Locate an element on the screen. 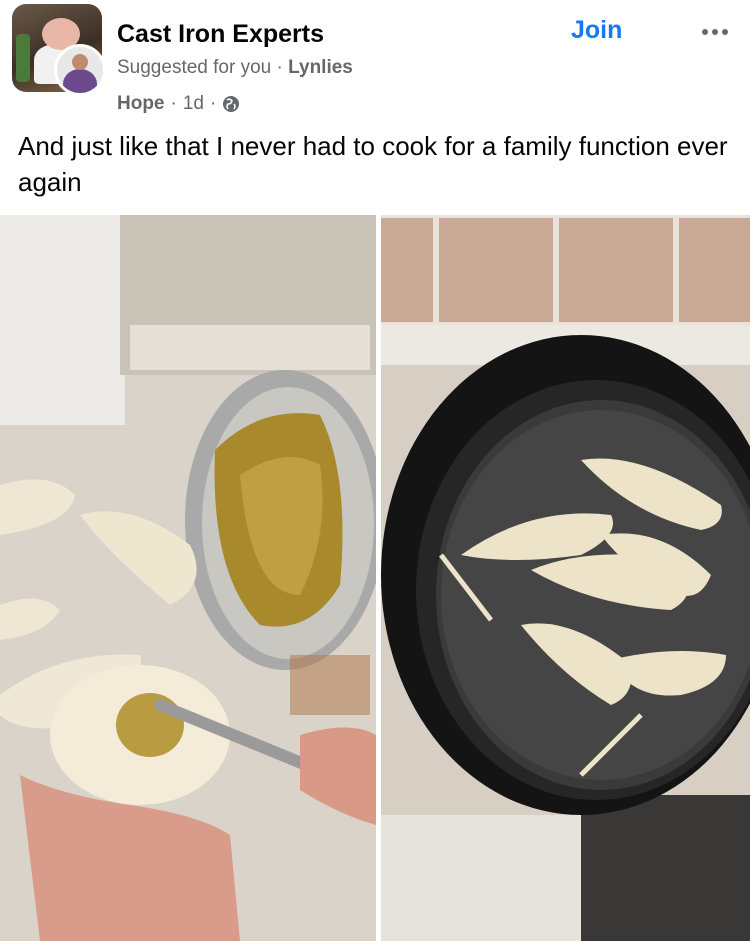  join-button: Join is located at coordinates (596, 30).